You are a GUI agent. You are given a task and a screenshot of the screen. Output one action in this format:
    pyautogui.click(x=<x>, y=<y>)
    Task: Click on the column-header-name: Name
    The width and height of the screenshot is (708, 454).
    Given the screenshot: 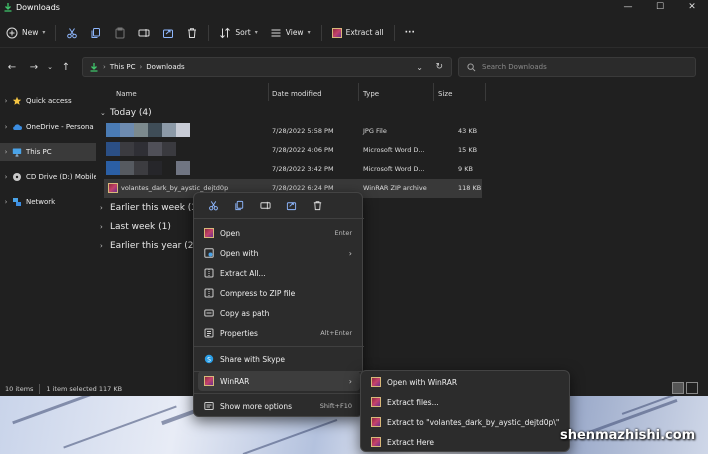 What is the action you would take?
    pyautogui.click(x=126, y=94)
    